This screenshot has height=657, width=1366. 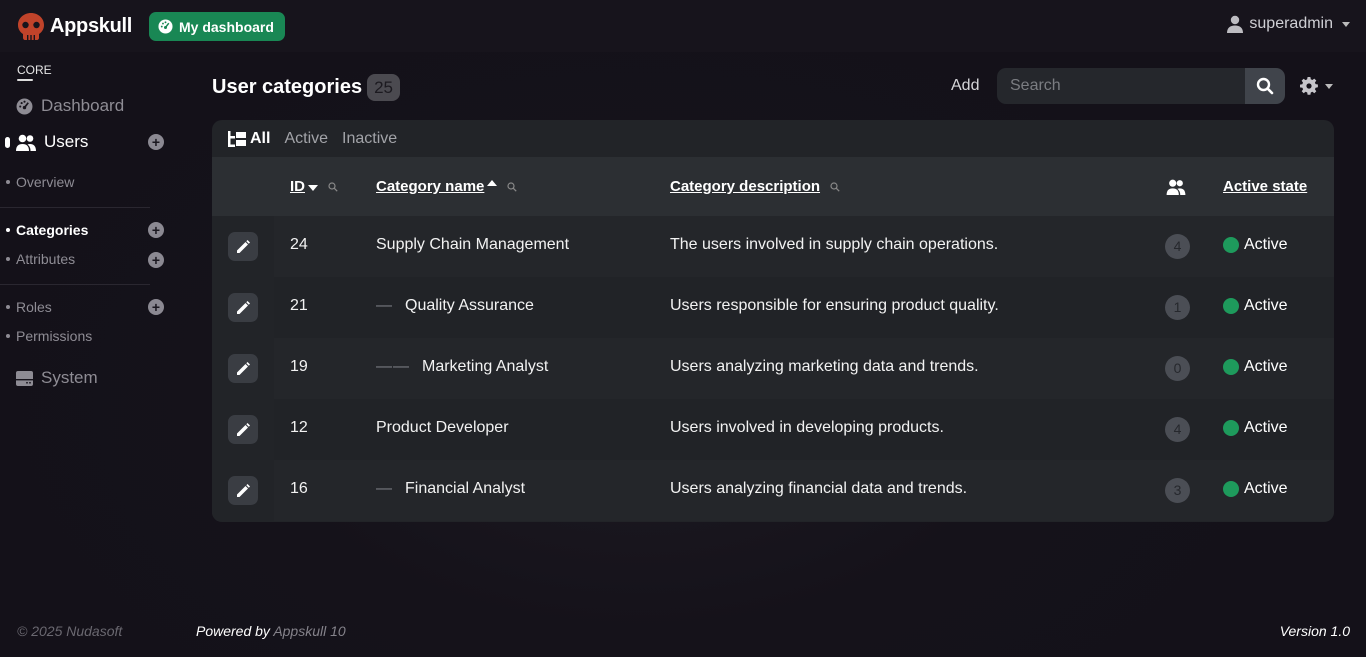 I want to click on filter-tabs: All Active Inactive, so click(x=773, y=138).